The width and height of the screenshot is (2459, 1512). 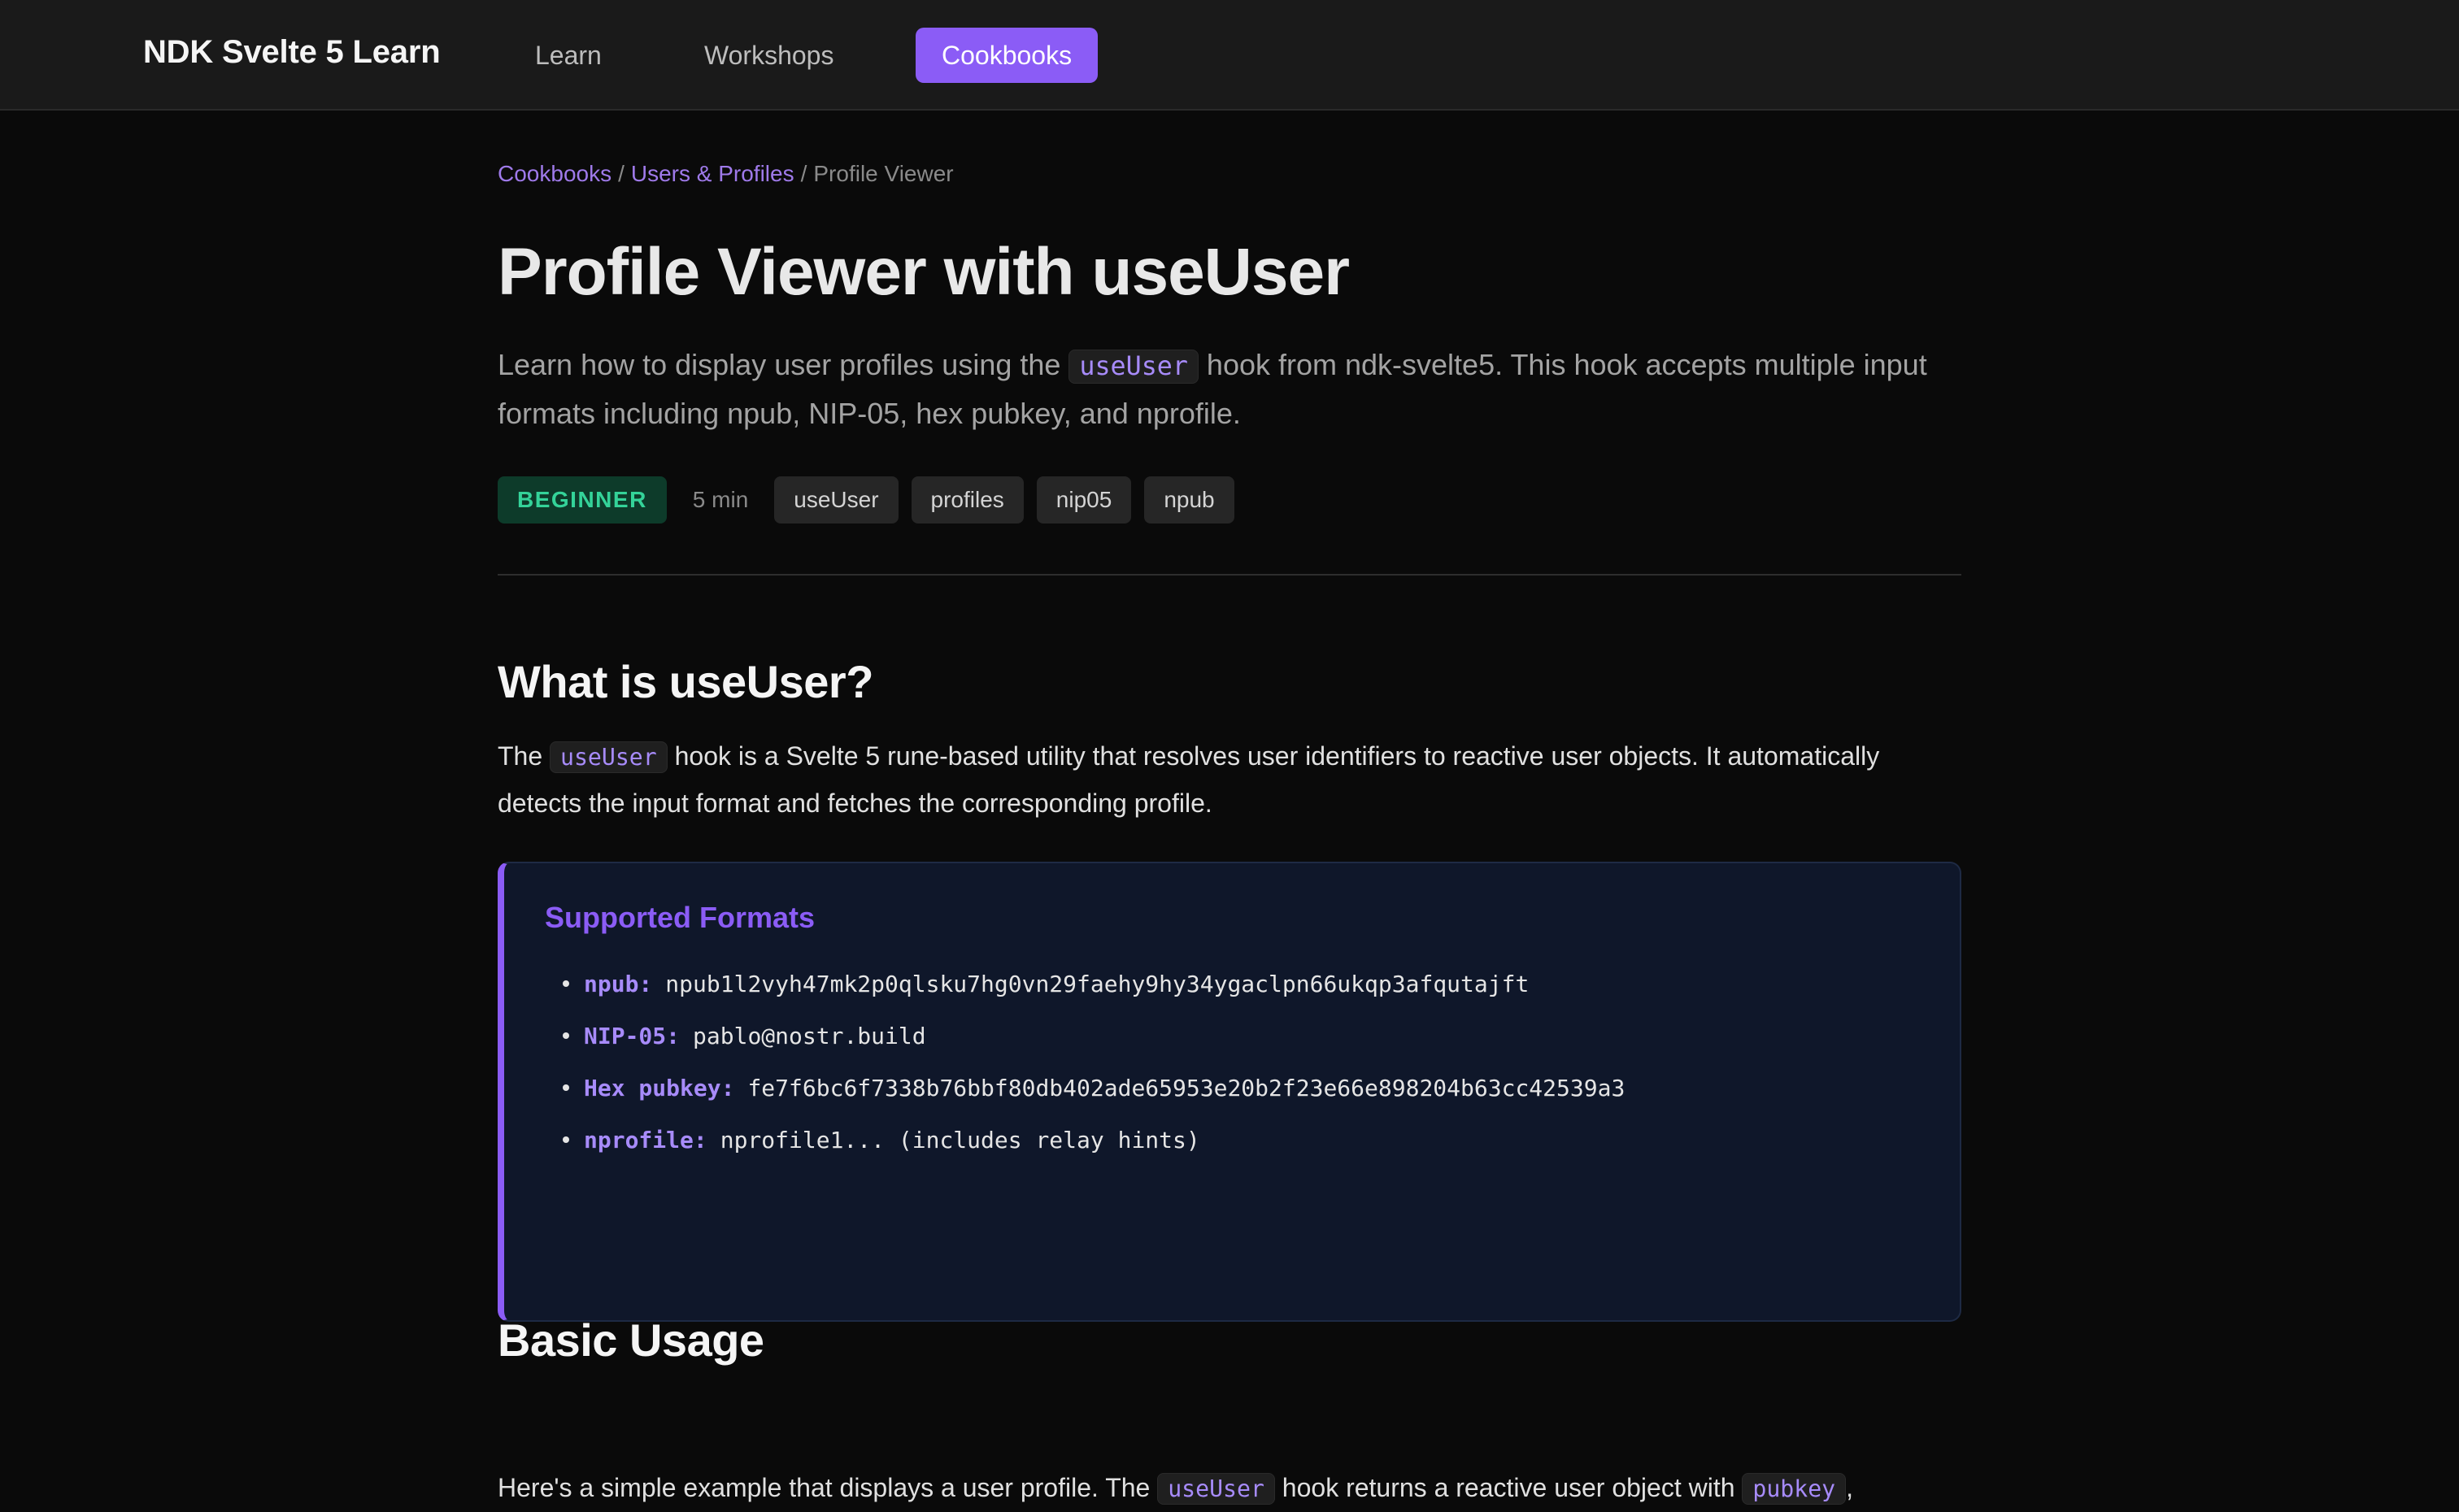 What do you see at coordinates (686, 681) in the screenshot?
I see `section-what-is-useuser-title: What is useUser?` at bounding box center [686, 681].